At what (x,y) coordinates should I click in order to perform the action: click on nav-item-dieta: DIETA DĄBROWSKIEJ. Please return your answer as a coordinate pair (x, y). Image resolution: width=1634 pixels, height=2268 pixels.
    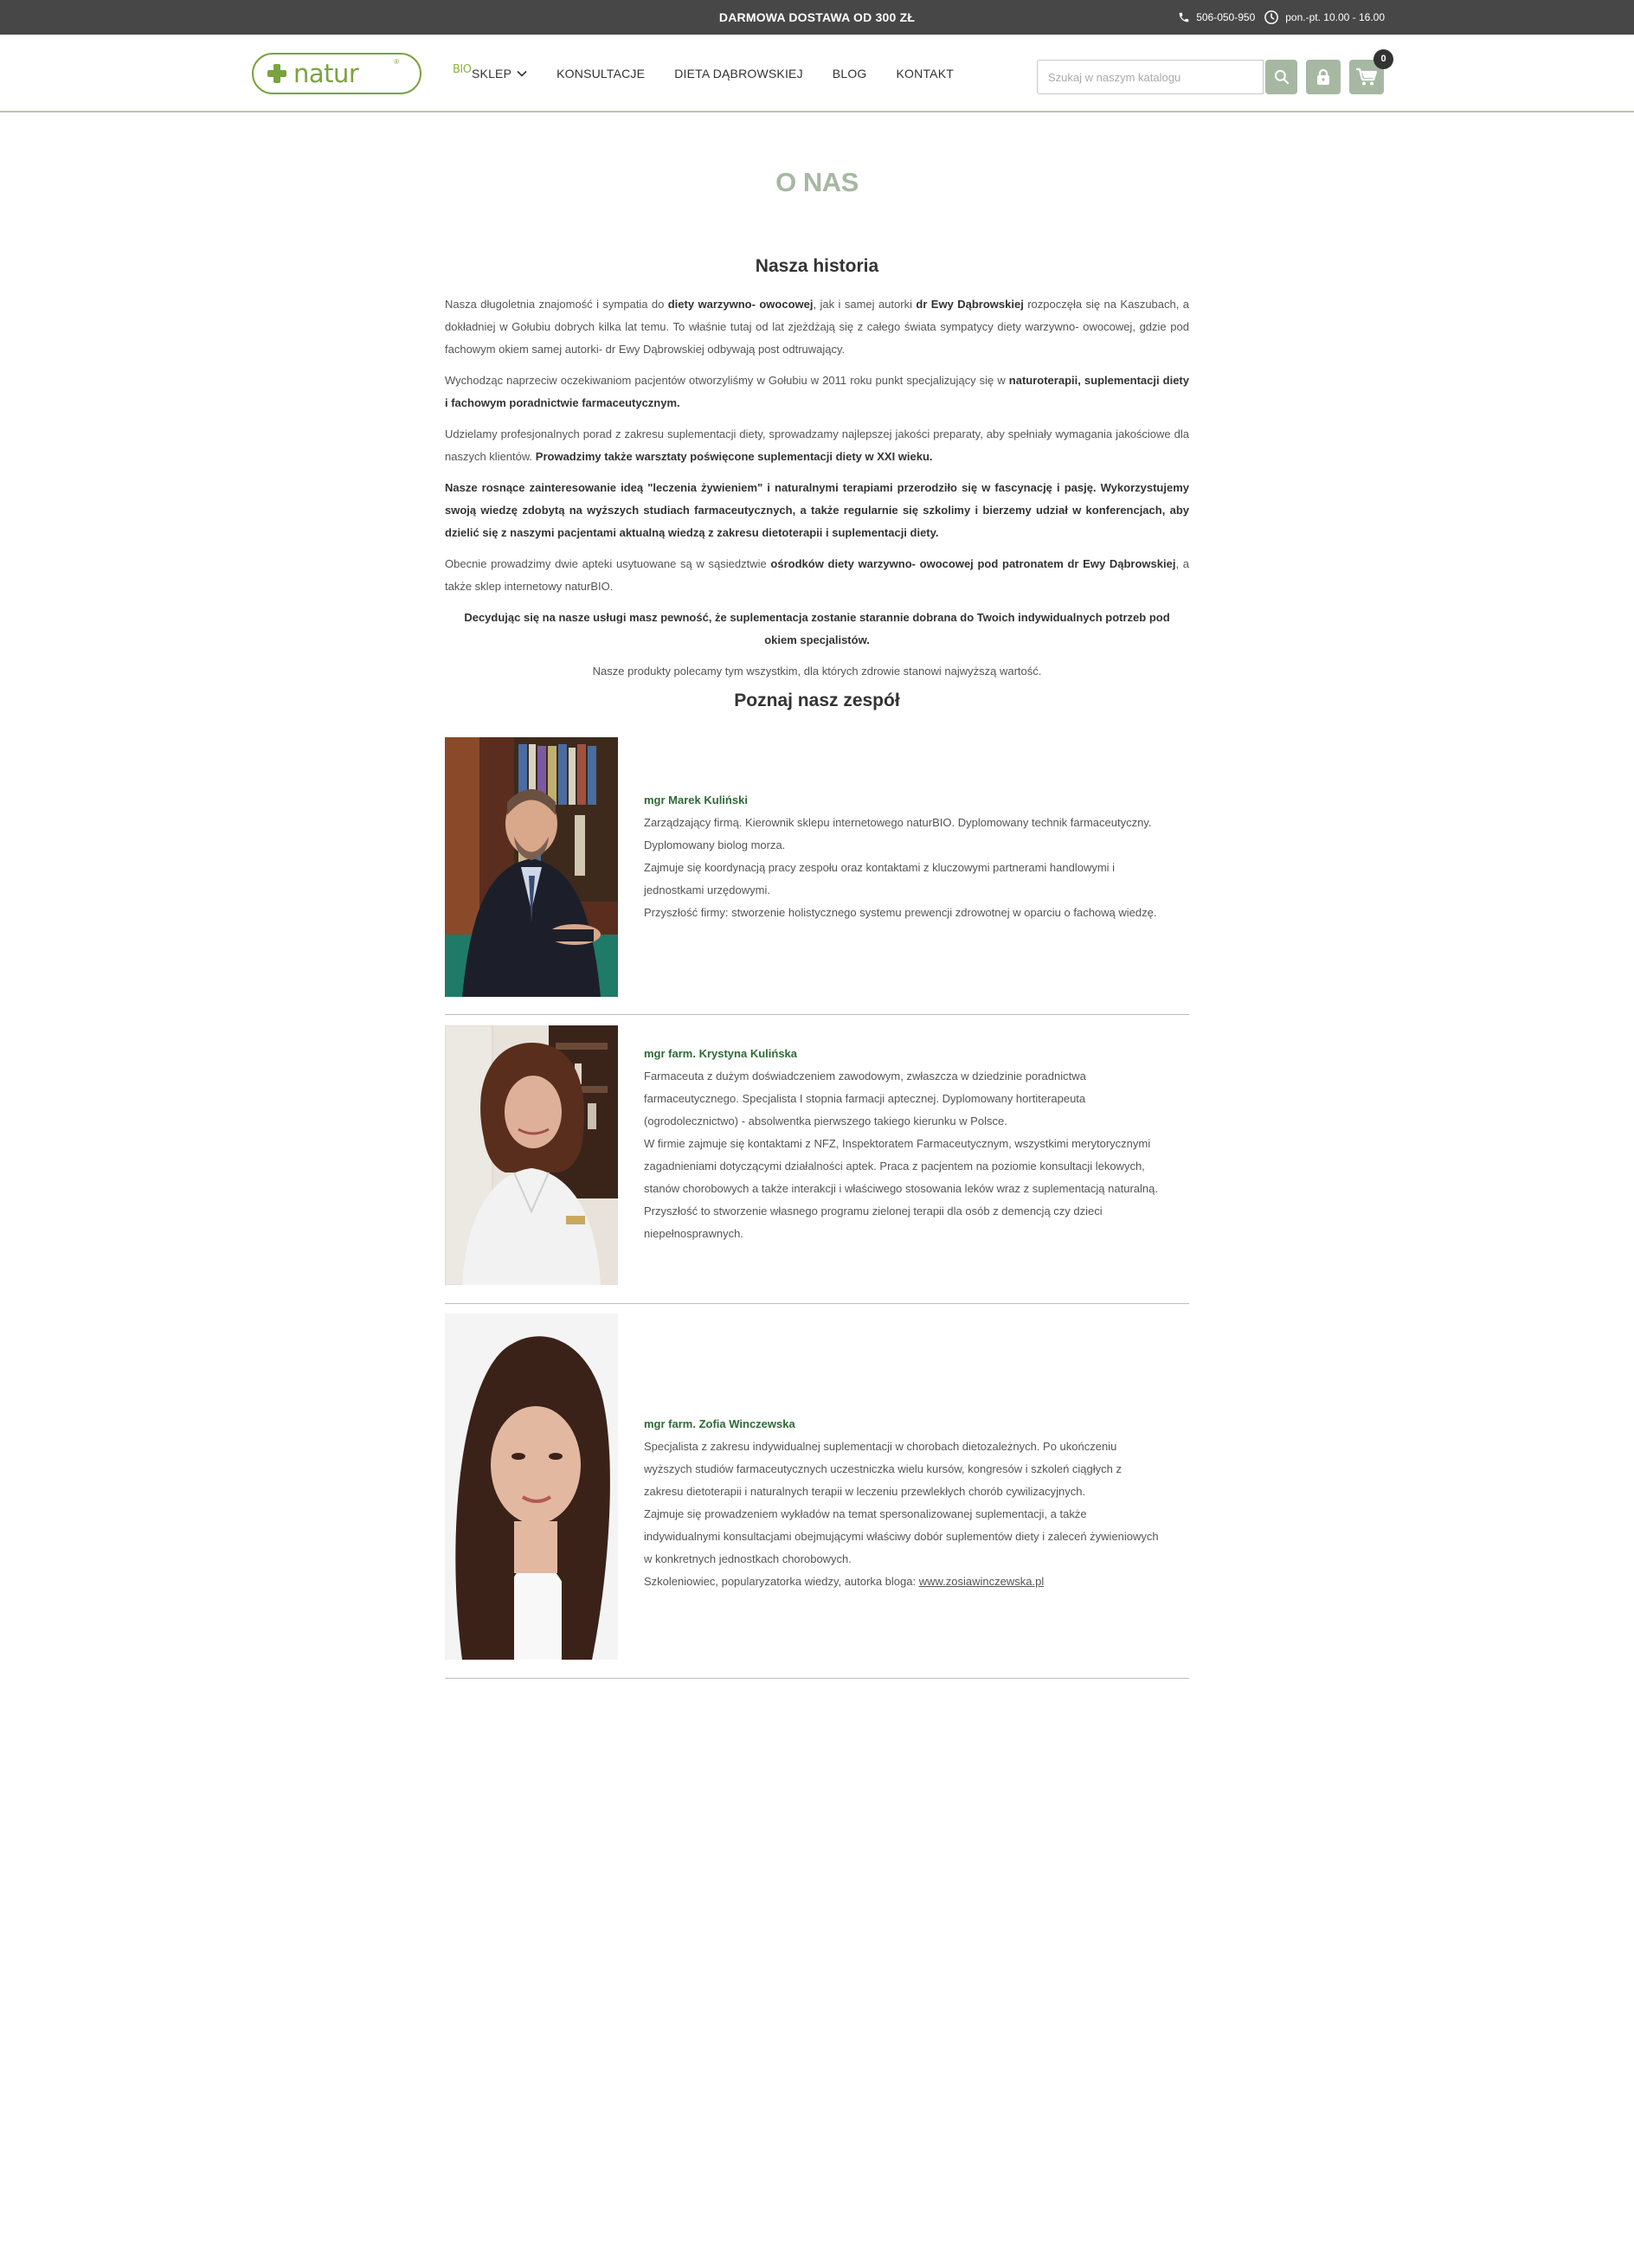
    Looking at the image, I should click on (738, 74).